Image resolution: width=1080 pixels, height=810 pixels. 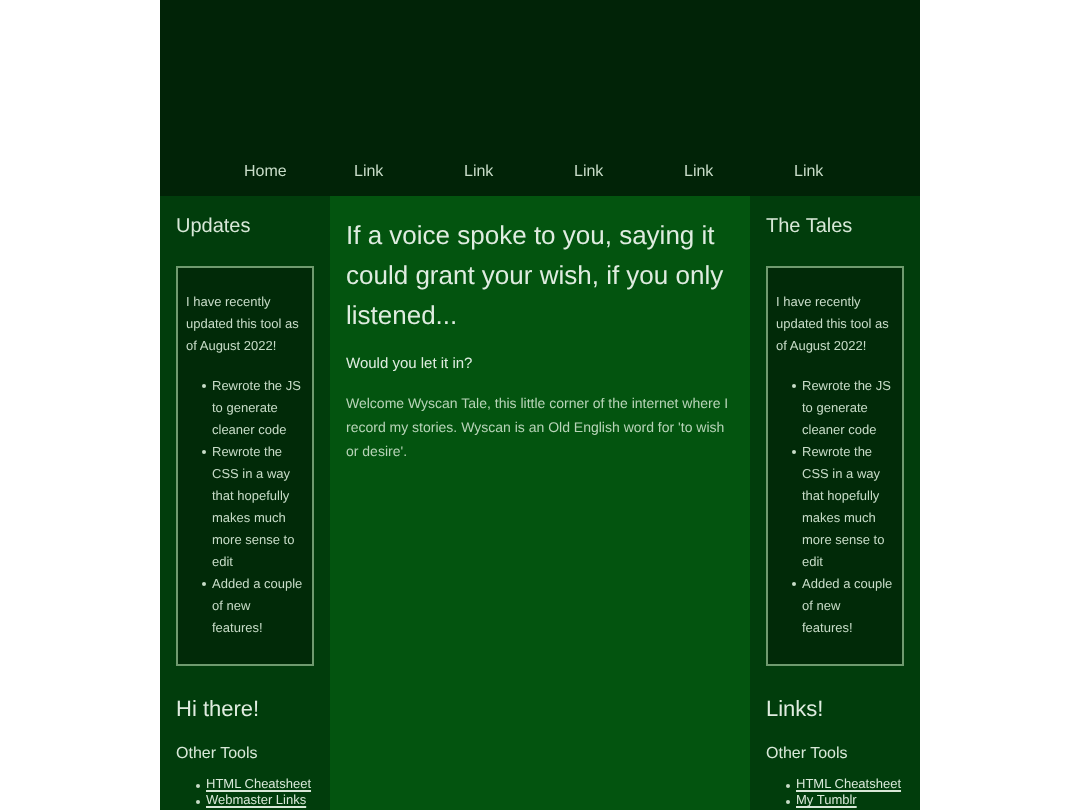 I want to click on sidebar-title: The Tales, so click(x=810, y=227).